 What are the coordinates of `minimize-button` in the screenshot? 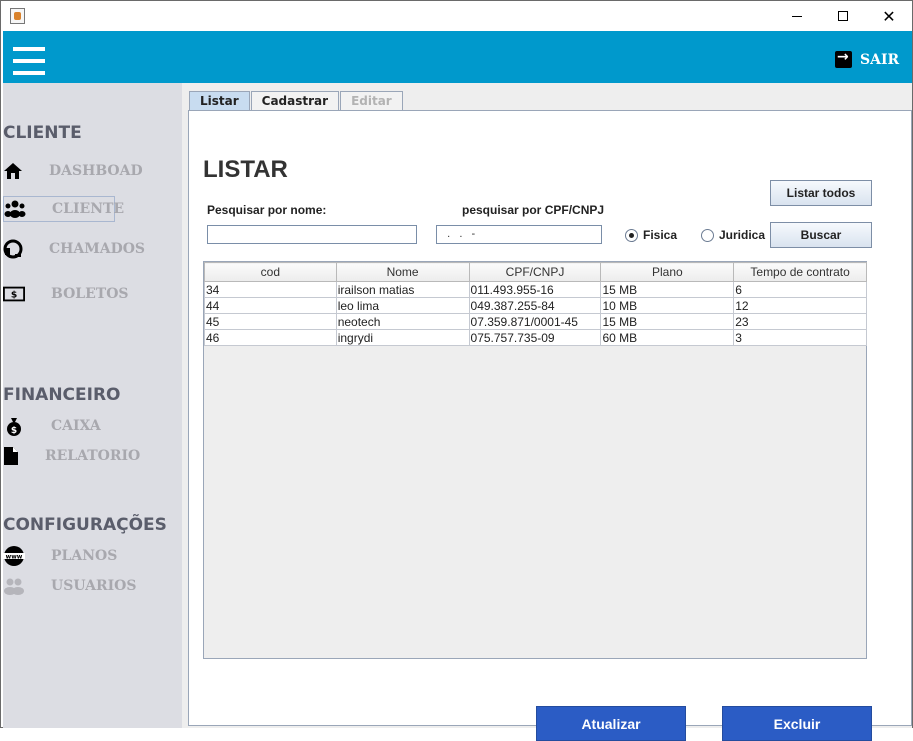 It's located at (797, 16).